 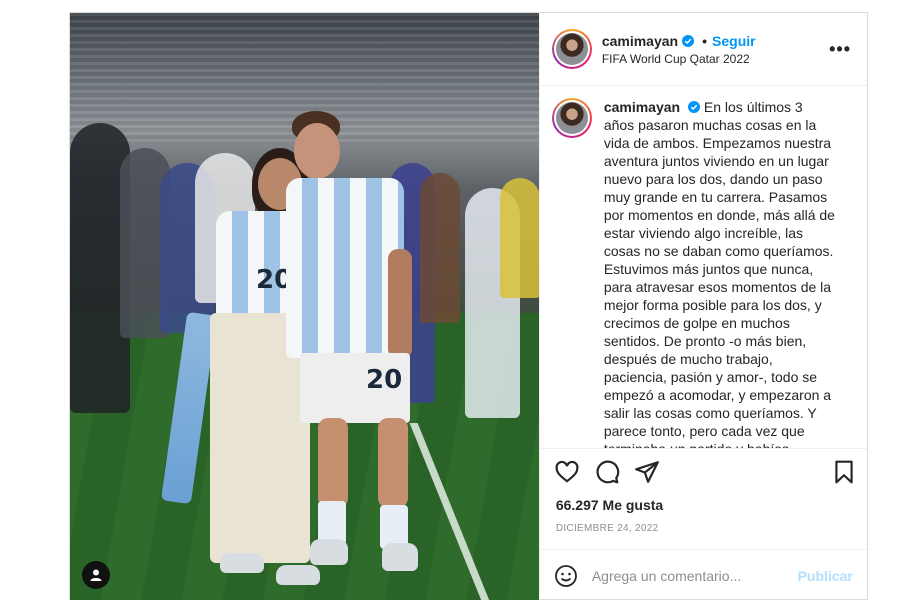 I want to click on post-location: FIFA World Cup Qatar 2022, so click(x=715, y=59).